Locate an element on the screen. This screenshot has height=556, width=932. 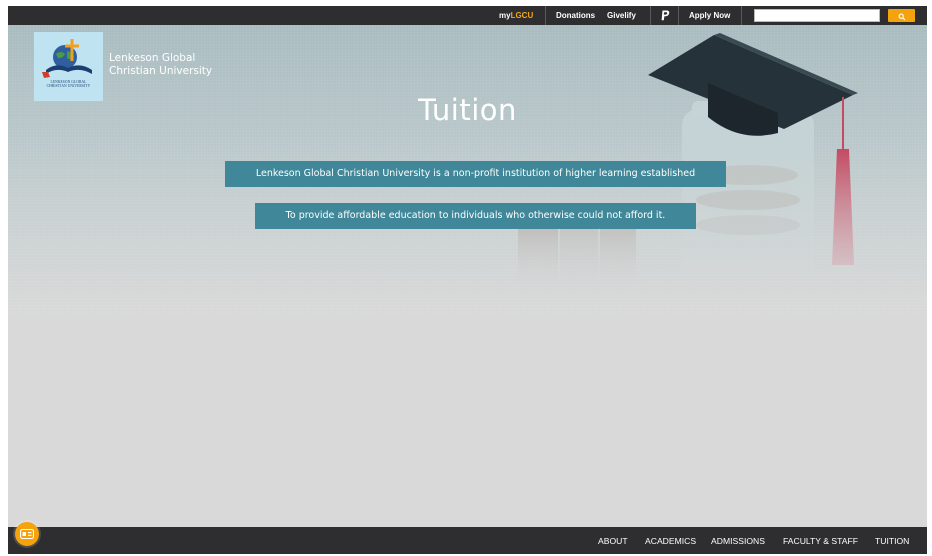
university-name: Lenkeson Global Christian University is located at coordinates (189, 65).